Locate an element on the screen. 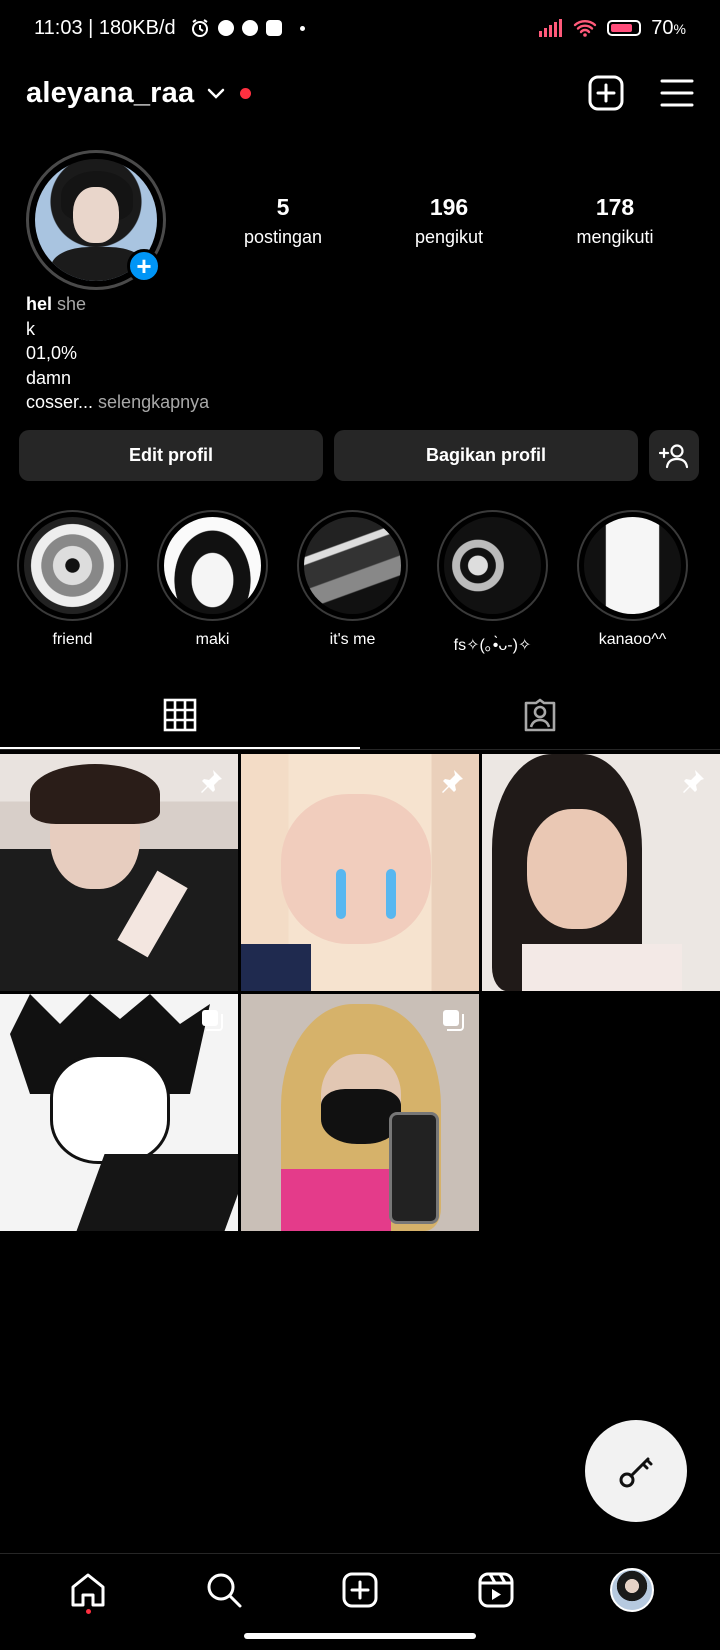  profile-stats: 5 postingan 196 pengikut 178 mengikuti is located at coordinates (450, 221).